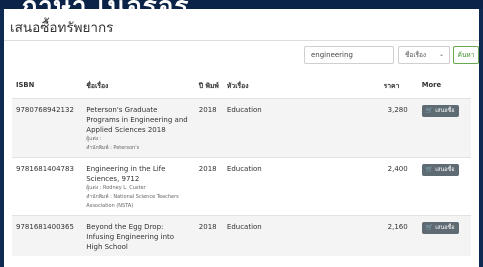  Describe the element at coordinates (47, 128) in the screenshot. I see `cell-isbn: 9780768942132` at that location.